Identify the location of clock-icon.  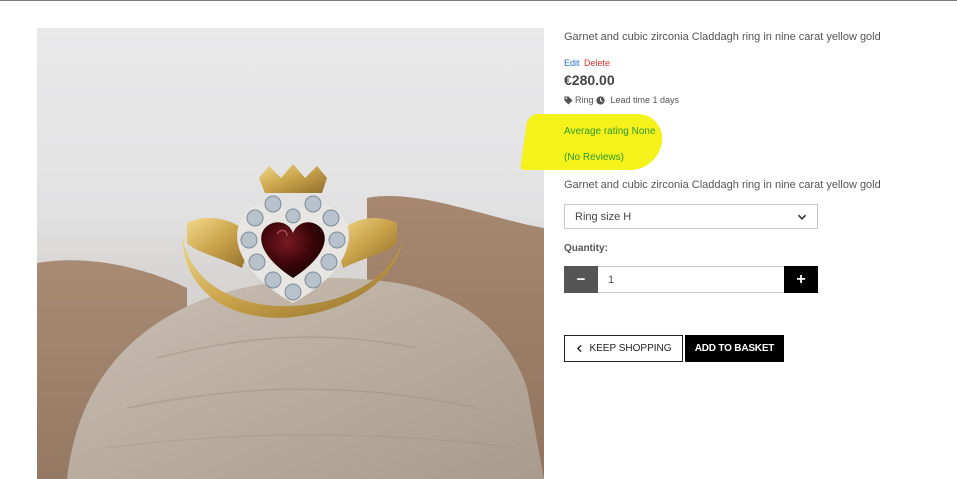
(600, 100).